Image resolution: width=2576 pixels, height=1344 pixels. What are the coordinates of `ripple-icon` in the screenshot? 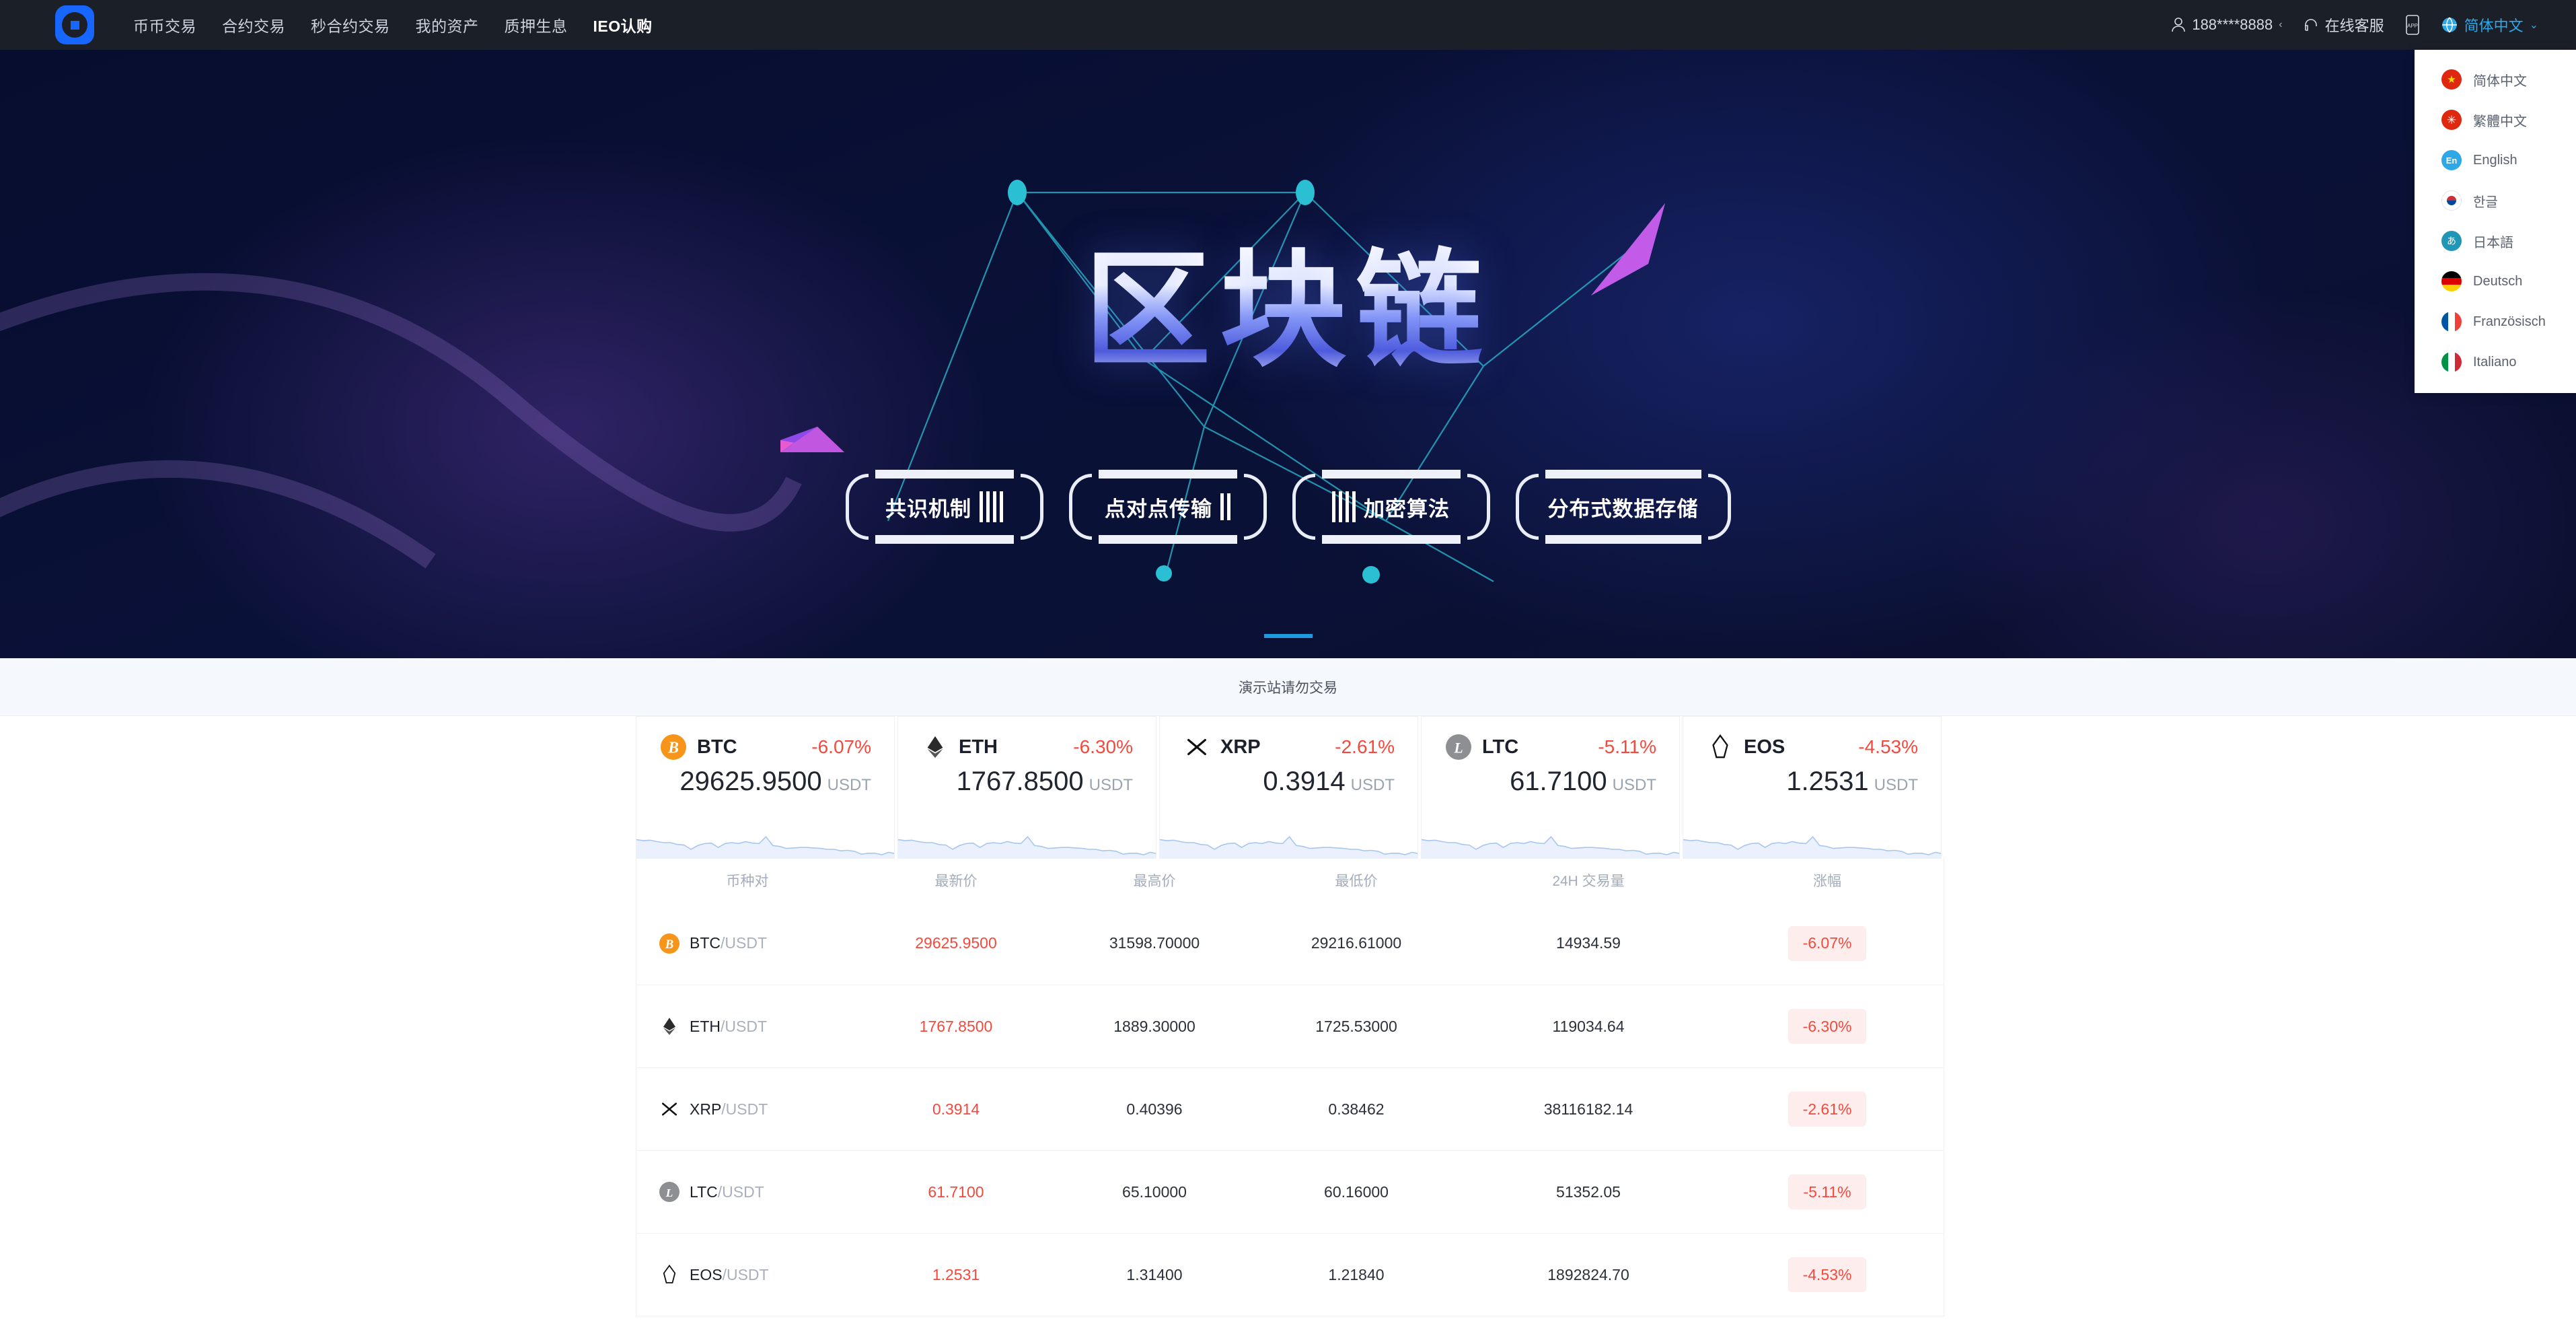 It's located at (669, 1109).